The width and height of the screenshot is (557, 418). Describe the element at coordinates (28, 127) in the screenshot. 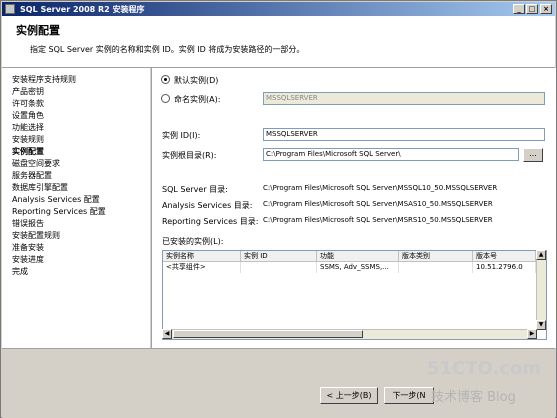

I see `nav-item-feature-selection: 功能选择` at that location.